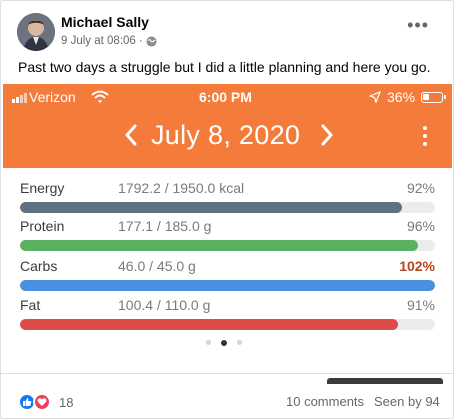  Describe the element at coordinates (164, 305) in the screenshot. I see `nutrient-value: 100.4 / 110.0 g` at that location.